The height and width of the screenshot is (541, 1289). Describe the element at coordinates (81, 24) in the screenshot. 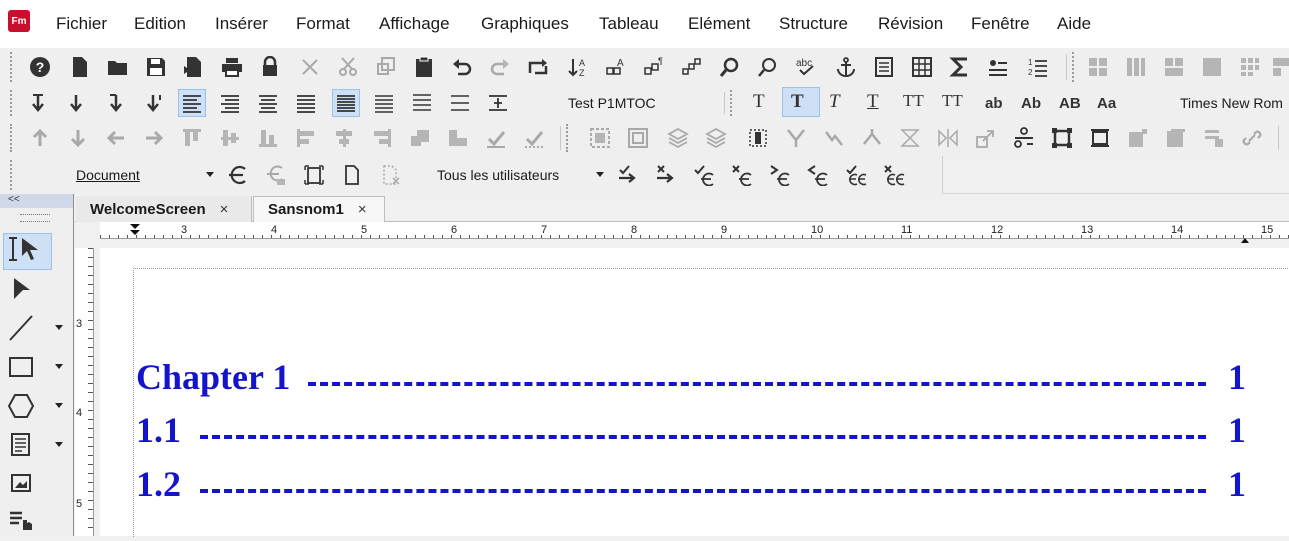

I see `menu-fichier: Fichier` at that location.